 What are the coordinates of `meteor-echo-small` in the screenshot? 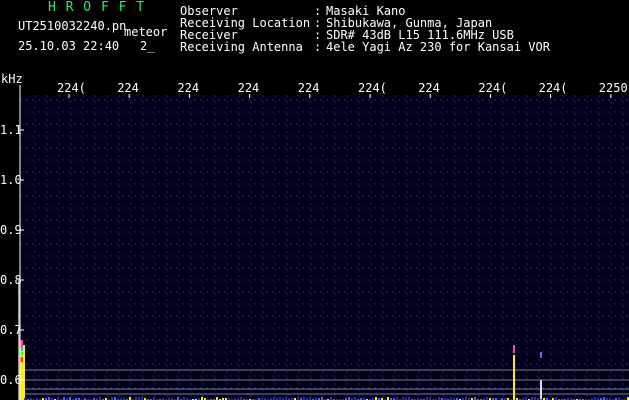 It's located at (541, 355).